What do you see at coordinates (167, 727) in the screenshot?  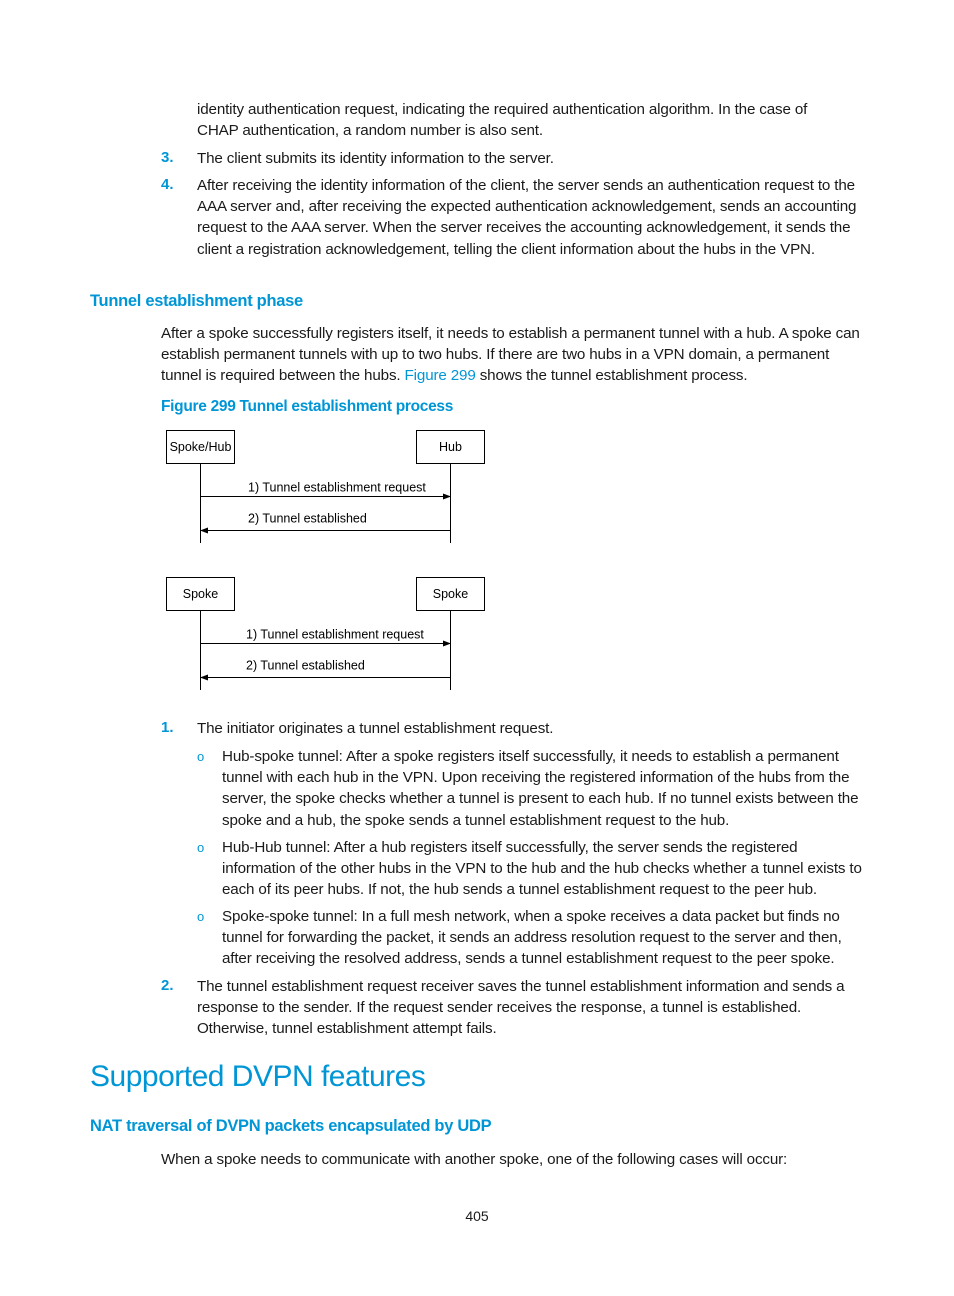 I see `step-number: 1.` at bounding box center [167, 727].